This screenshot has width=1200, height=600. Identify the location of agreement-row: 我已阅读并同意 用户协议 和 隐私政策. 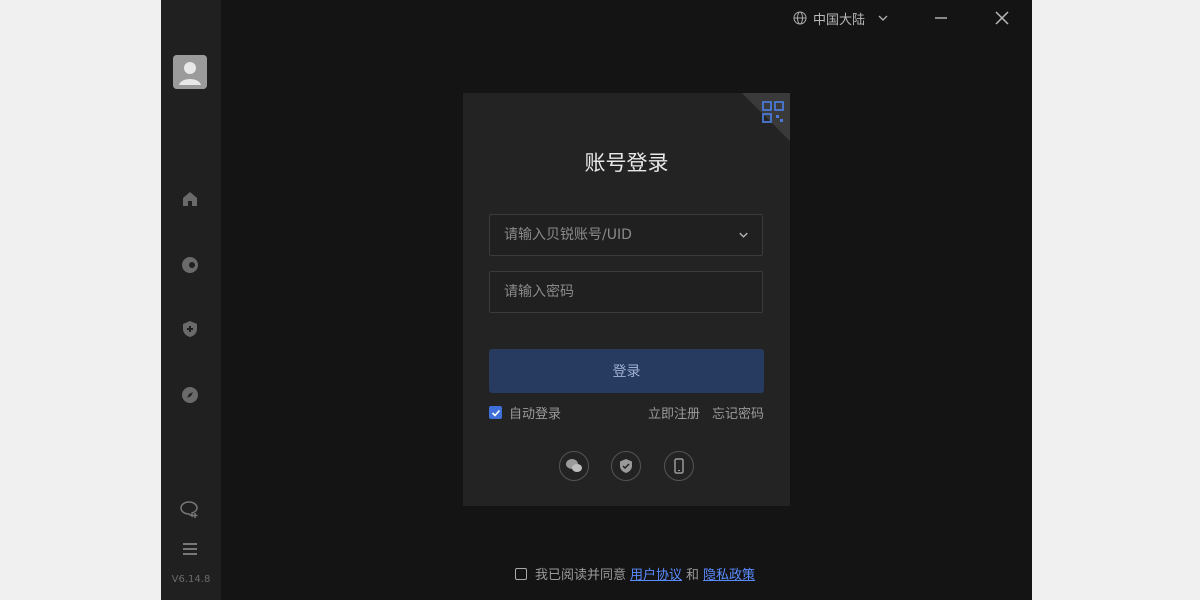
(637, 573).